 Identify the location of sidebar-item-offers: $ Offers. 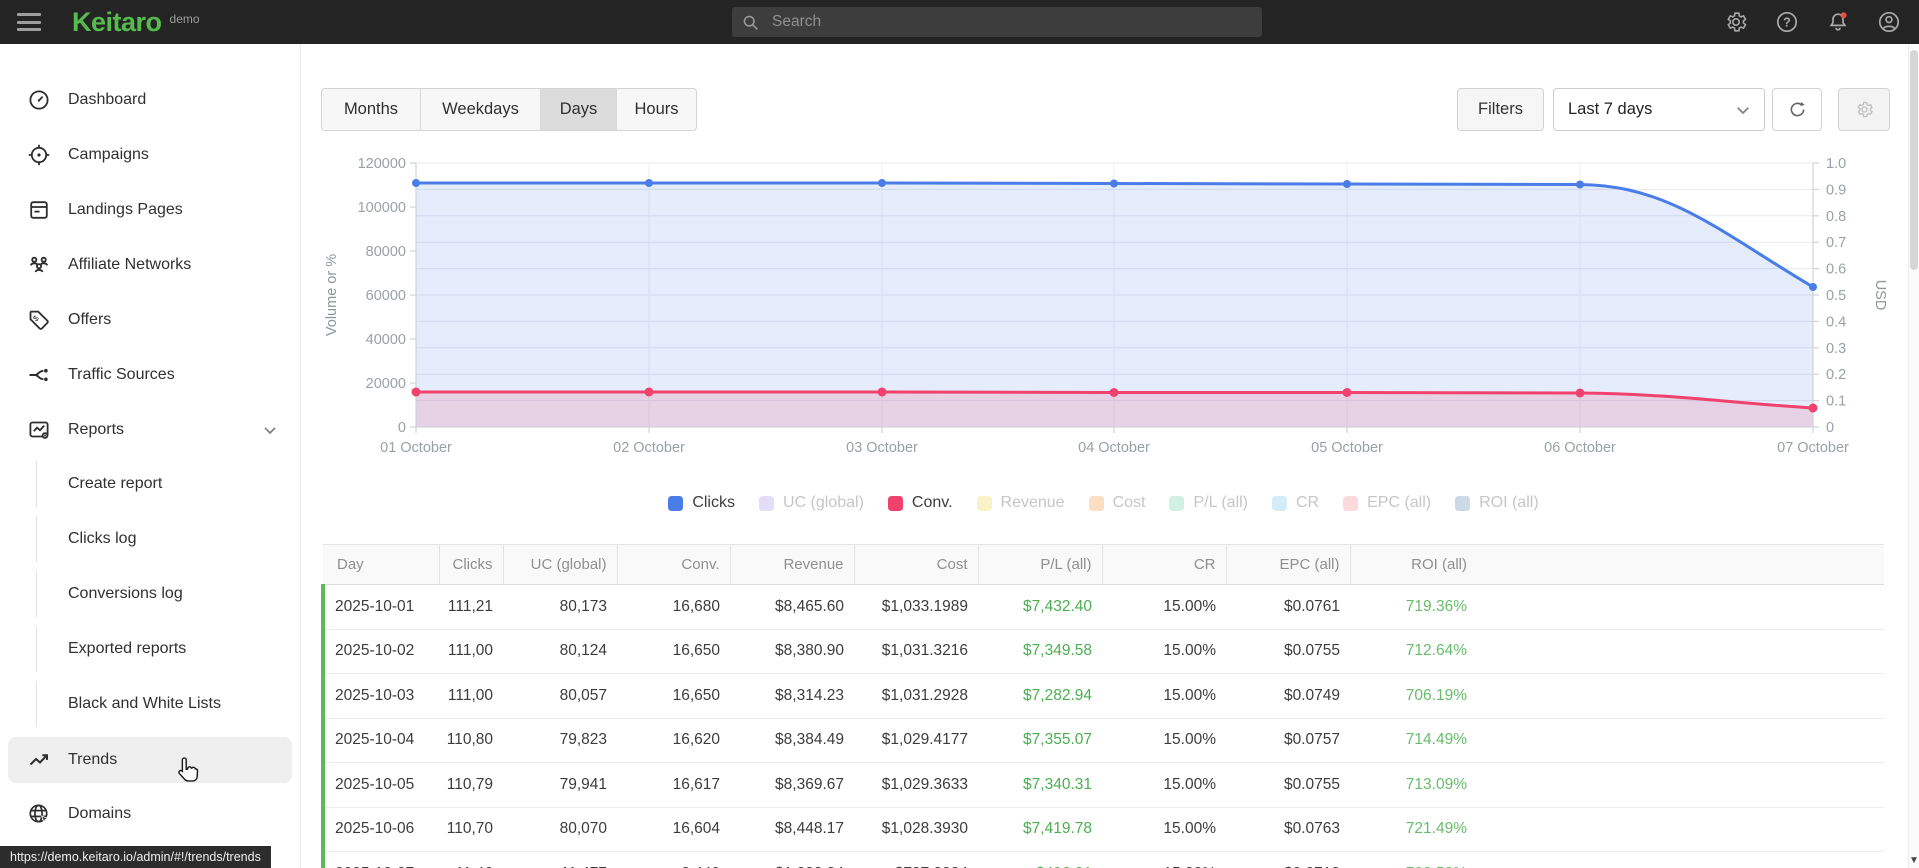
(150, 320).